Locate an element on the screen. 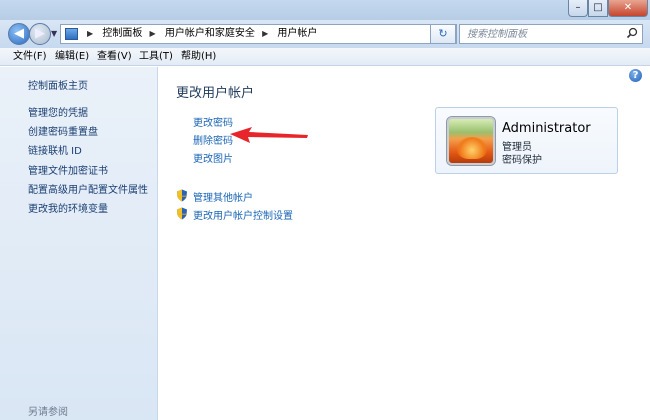  search-icon is located at coordinates (632, 33).